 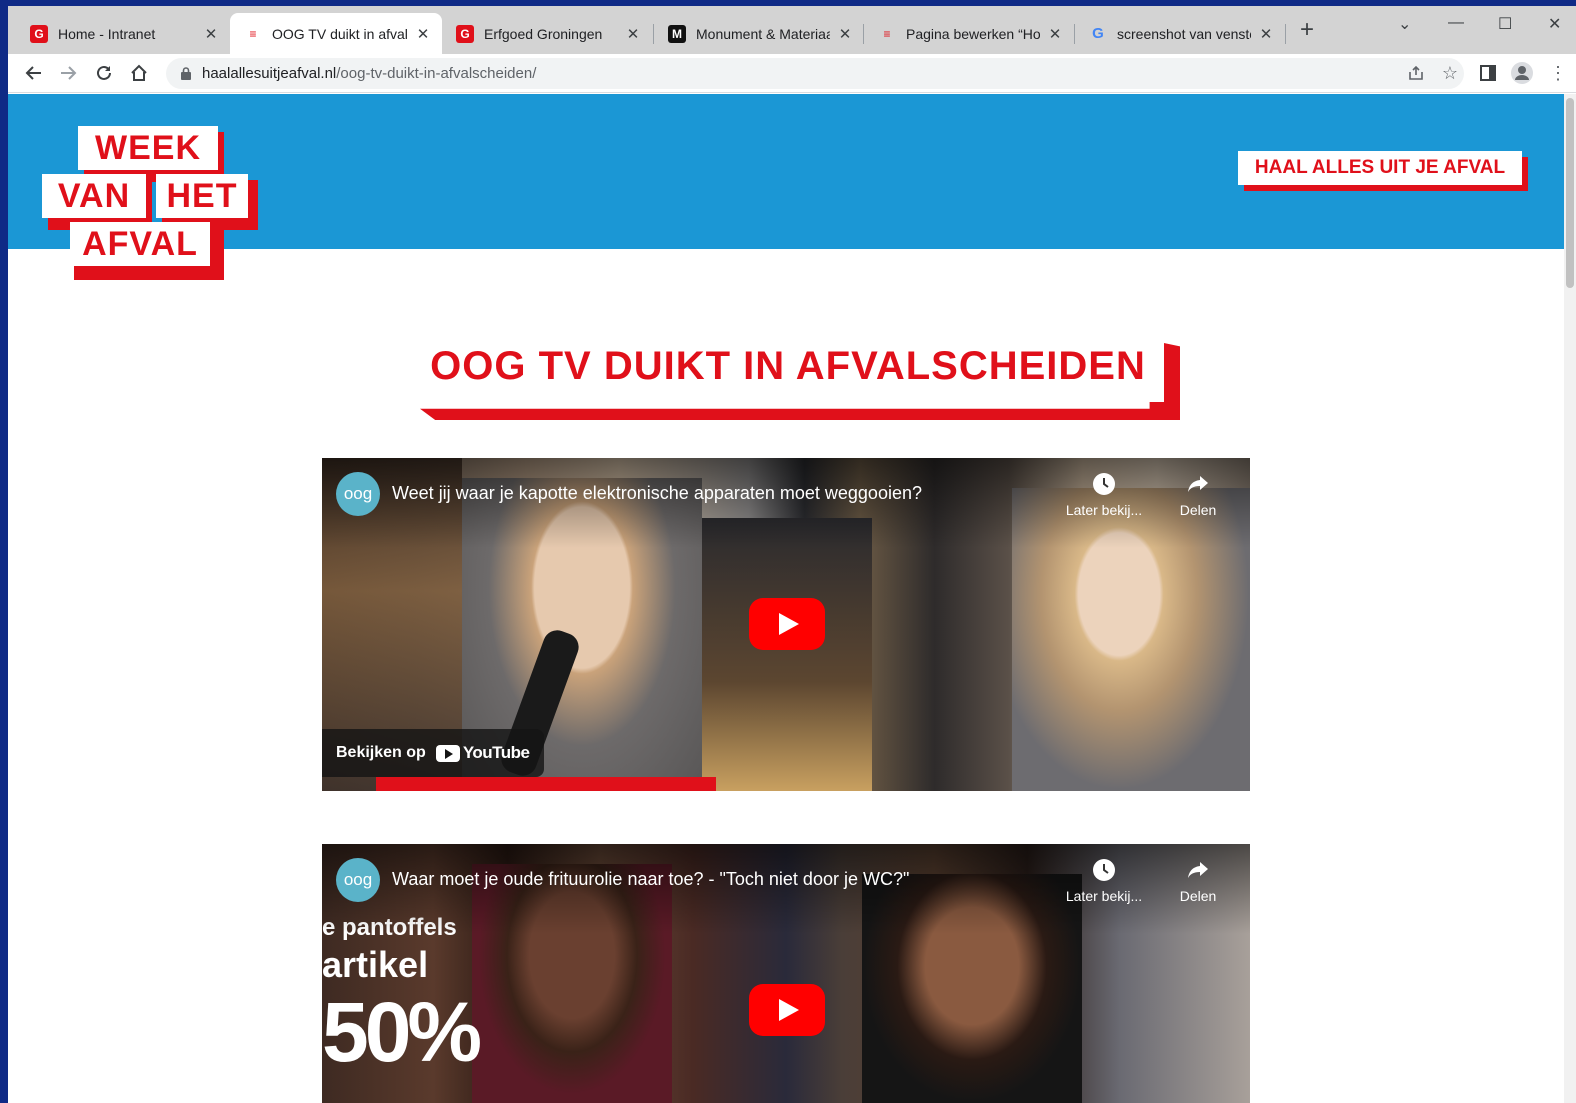 I want to click on tab-separator, so click(x=1285, y=34).